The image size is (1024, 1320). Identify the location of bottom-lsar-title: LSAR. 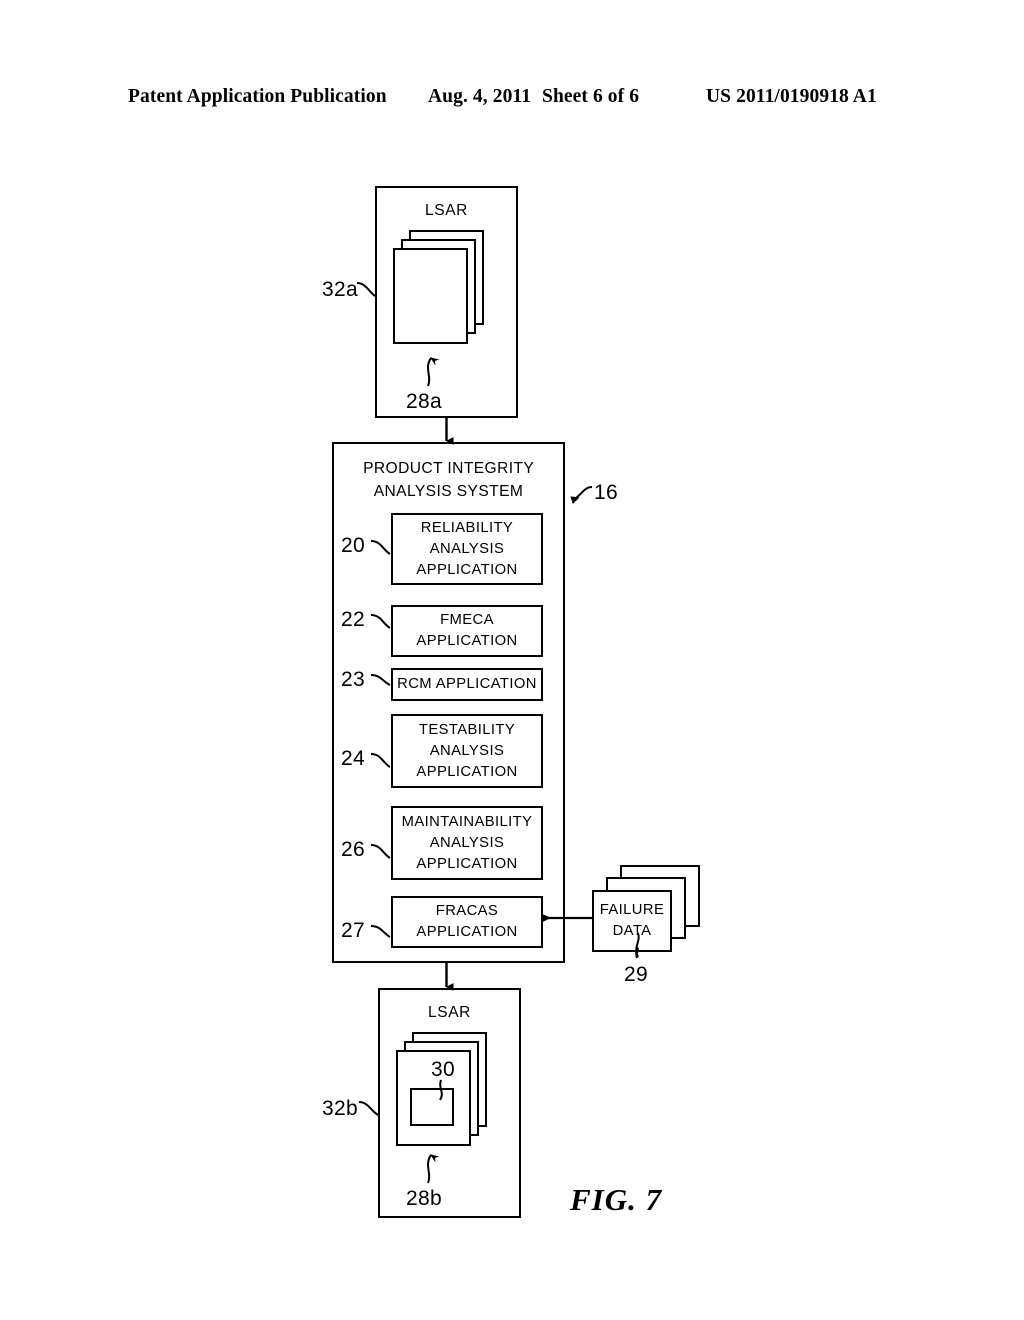
(449, 1012).